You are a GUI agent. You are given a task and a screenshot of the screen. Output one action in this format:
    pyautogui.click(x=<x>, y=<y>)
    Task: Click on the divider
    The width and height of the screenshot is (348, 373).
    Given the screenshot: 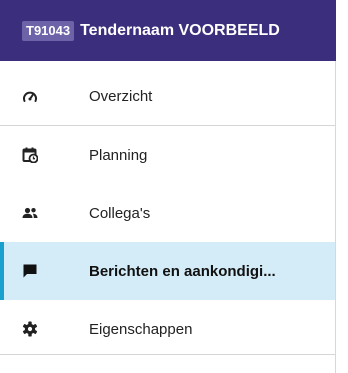 What is the action you would take?
    pyautogui.click(x=168, y=354)
    